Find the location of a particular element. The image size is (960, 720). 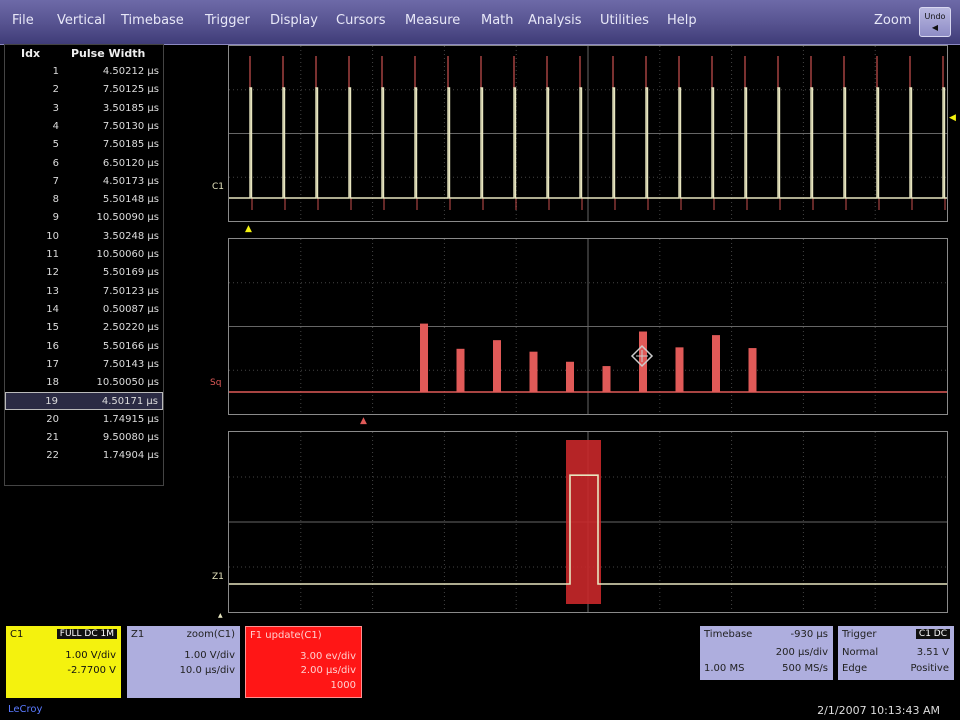

c1-offset: -2.7700 V is located at coordinates (91, 670).